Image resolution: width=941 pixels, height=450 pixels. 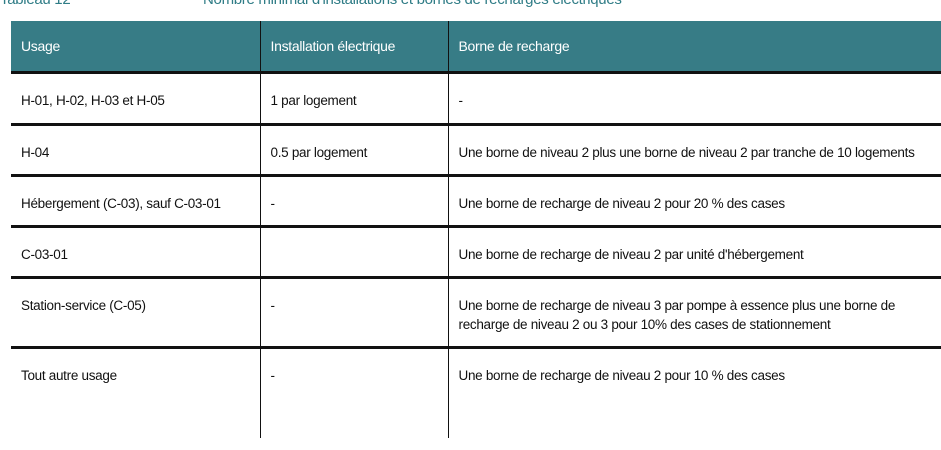 I want to click on cell-usage: Hébergement (C-03), sauf C-03-01, so click(x=135, y=201).